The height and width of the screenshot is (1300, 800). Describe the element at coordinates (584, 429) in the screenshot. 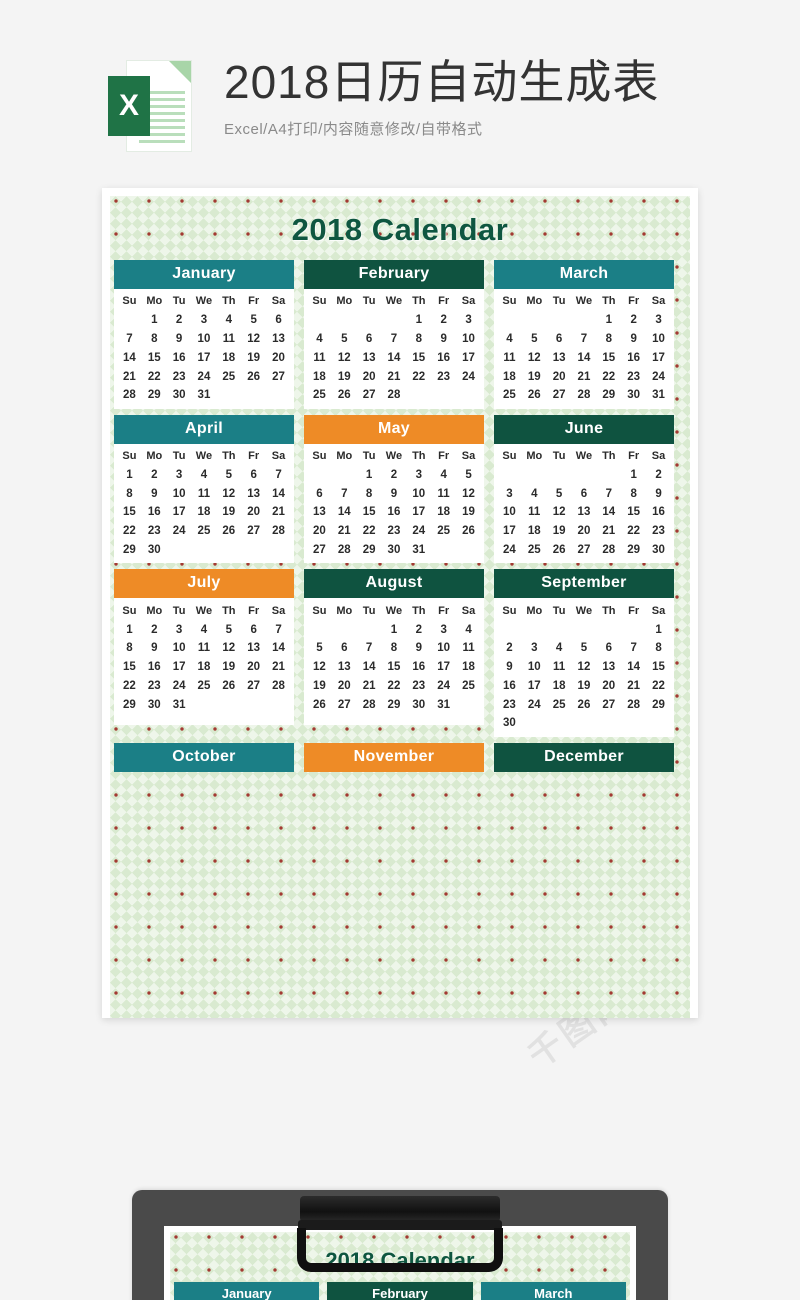

I see `month-header: June` at that location.